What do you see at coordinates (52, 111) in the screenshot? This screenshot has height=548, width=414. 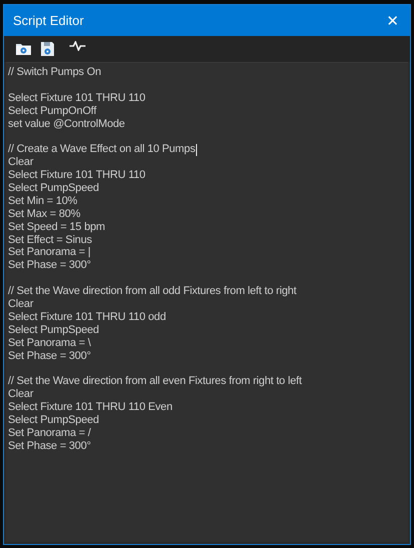 I see `code-line: Select PumpOnOff` at bounding box center [52, 111].